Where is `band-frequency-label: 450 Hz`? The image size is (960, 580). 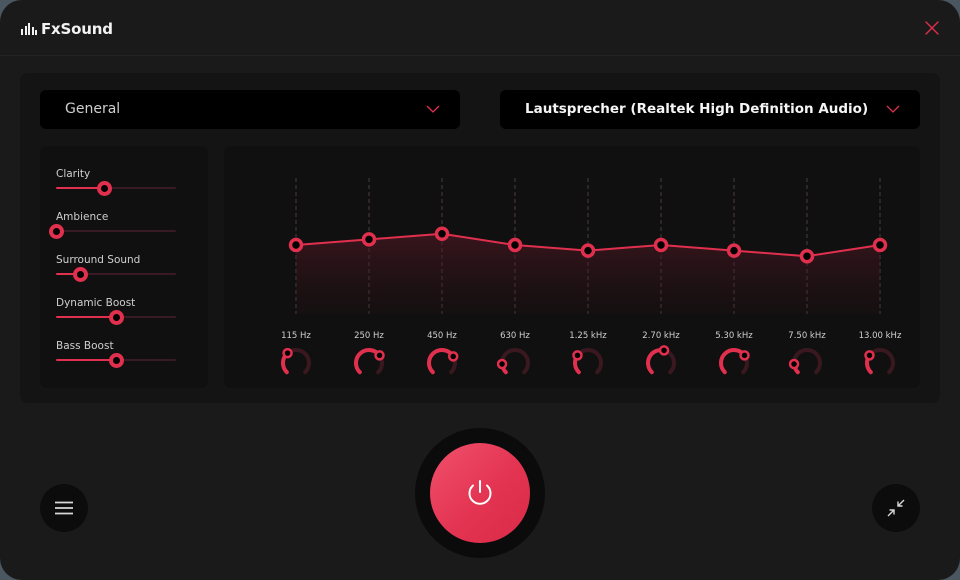
band-frequency-label: 450 Hz is located at coordinates (442, 336).